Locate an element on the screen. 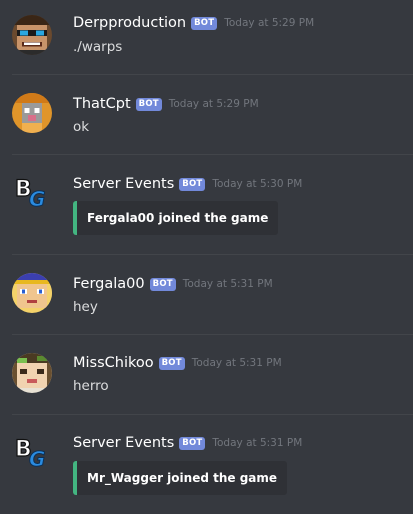 The width and height of the screenshot is (413, 514). username: Derpproduction is located at coordinates (129, 23).